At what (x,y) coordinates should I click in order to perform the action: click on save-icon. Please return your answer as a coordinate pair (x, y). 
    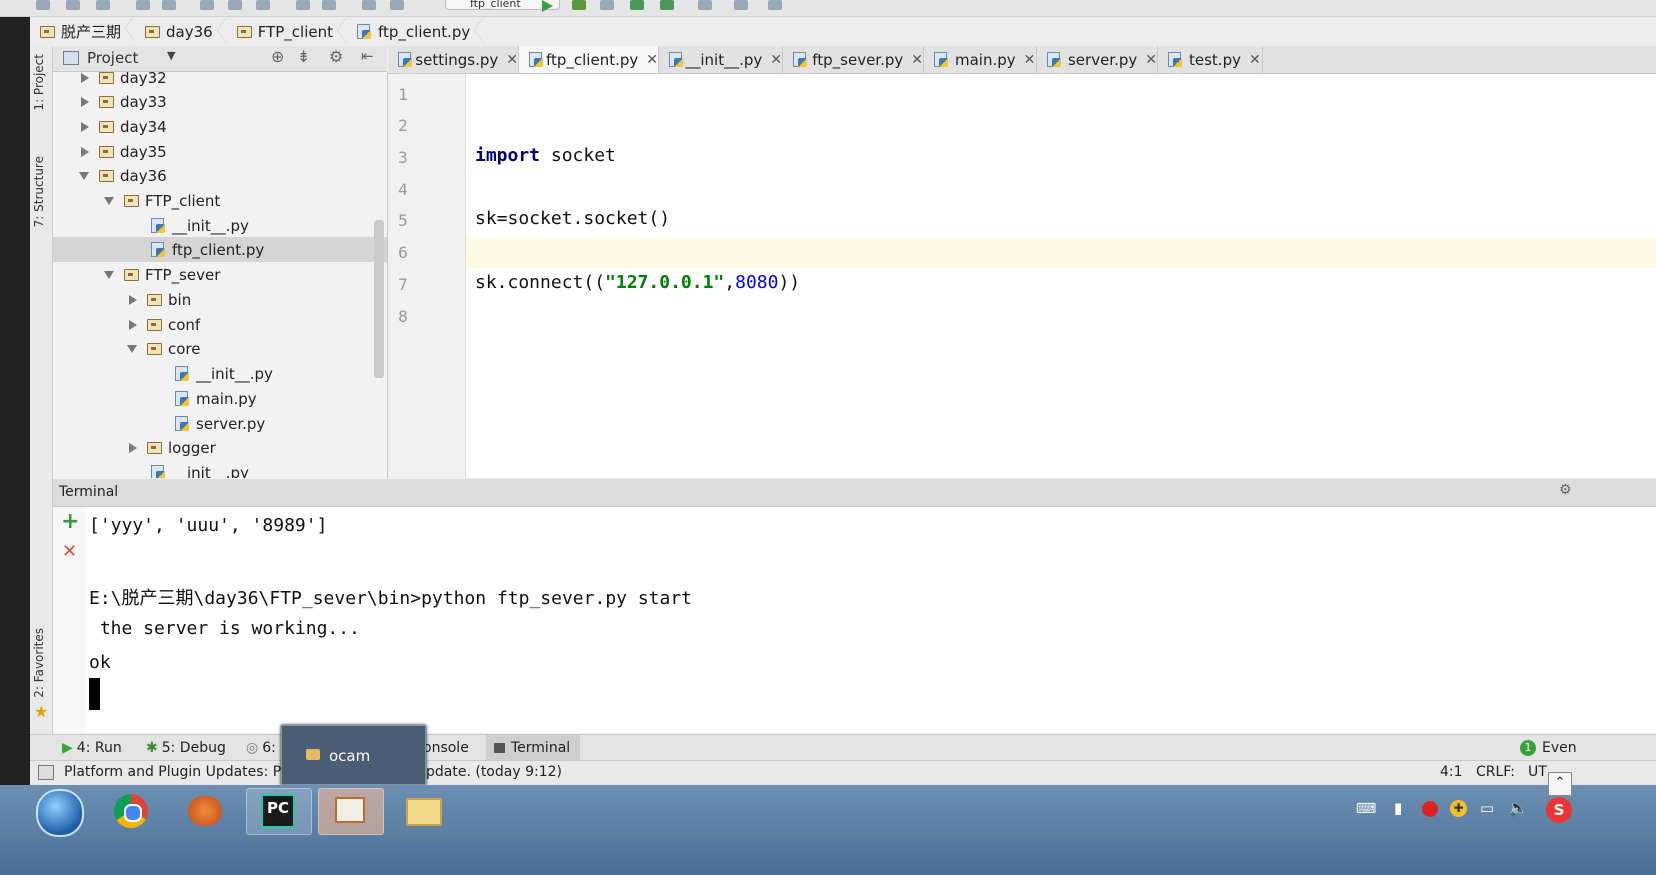
    Looking at the image, I should click on (73, 5).